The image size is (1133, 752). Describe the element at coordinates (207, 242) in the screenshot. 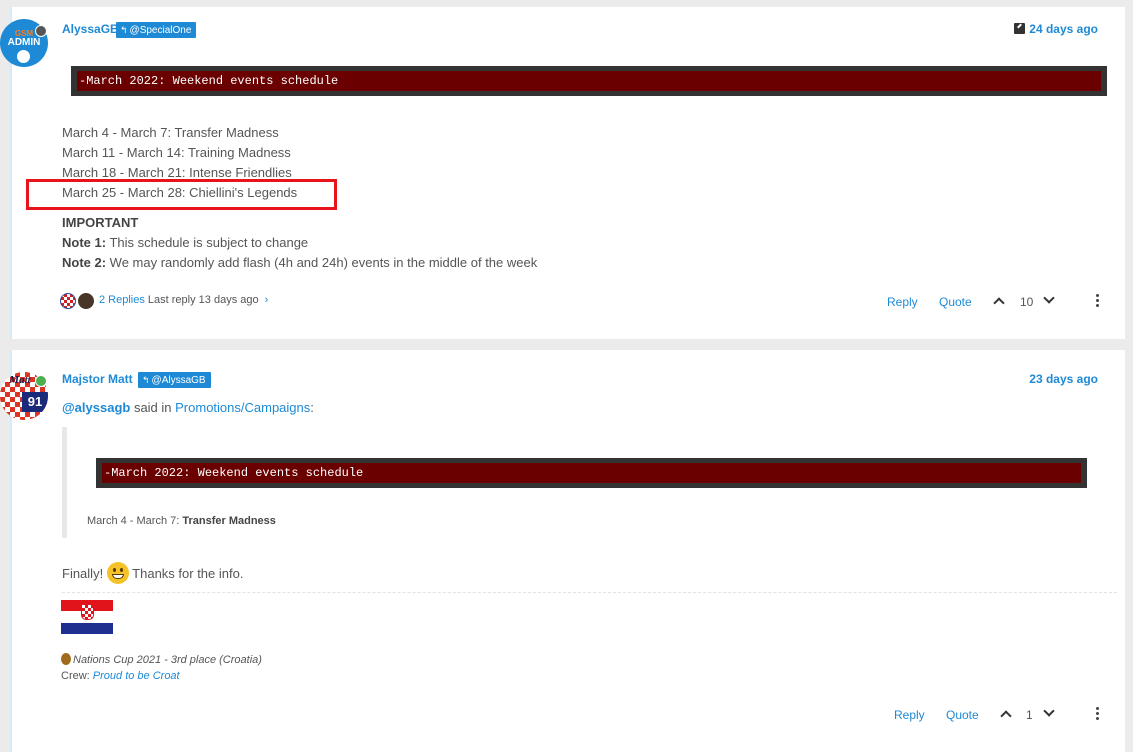

I see `note-1-text: This schedule is subject to change` at that location.